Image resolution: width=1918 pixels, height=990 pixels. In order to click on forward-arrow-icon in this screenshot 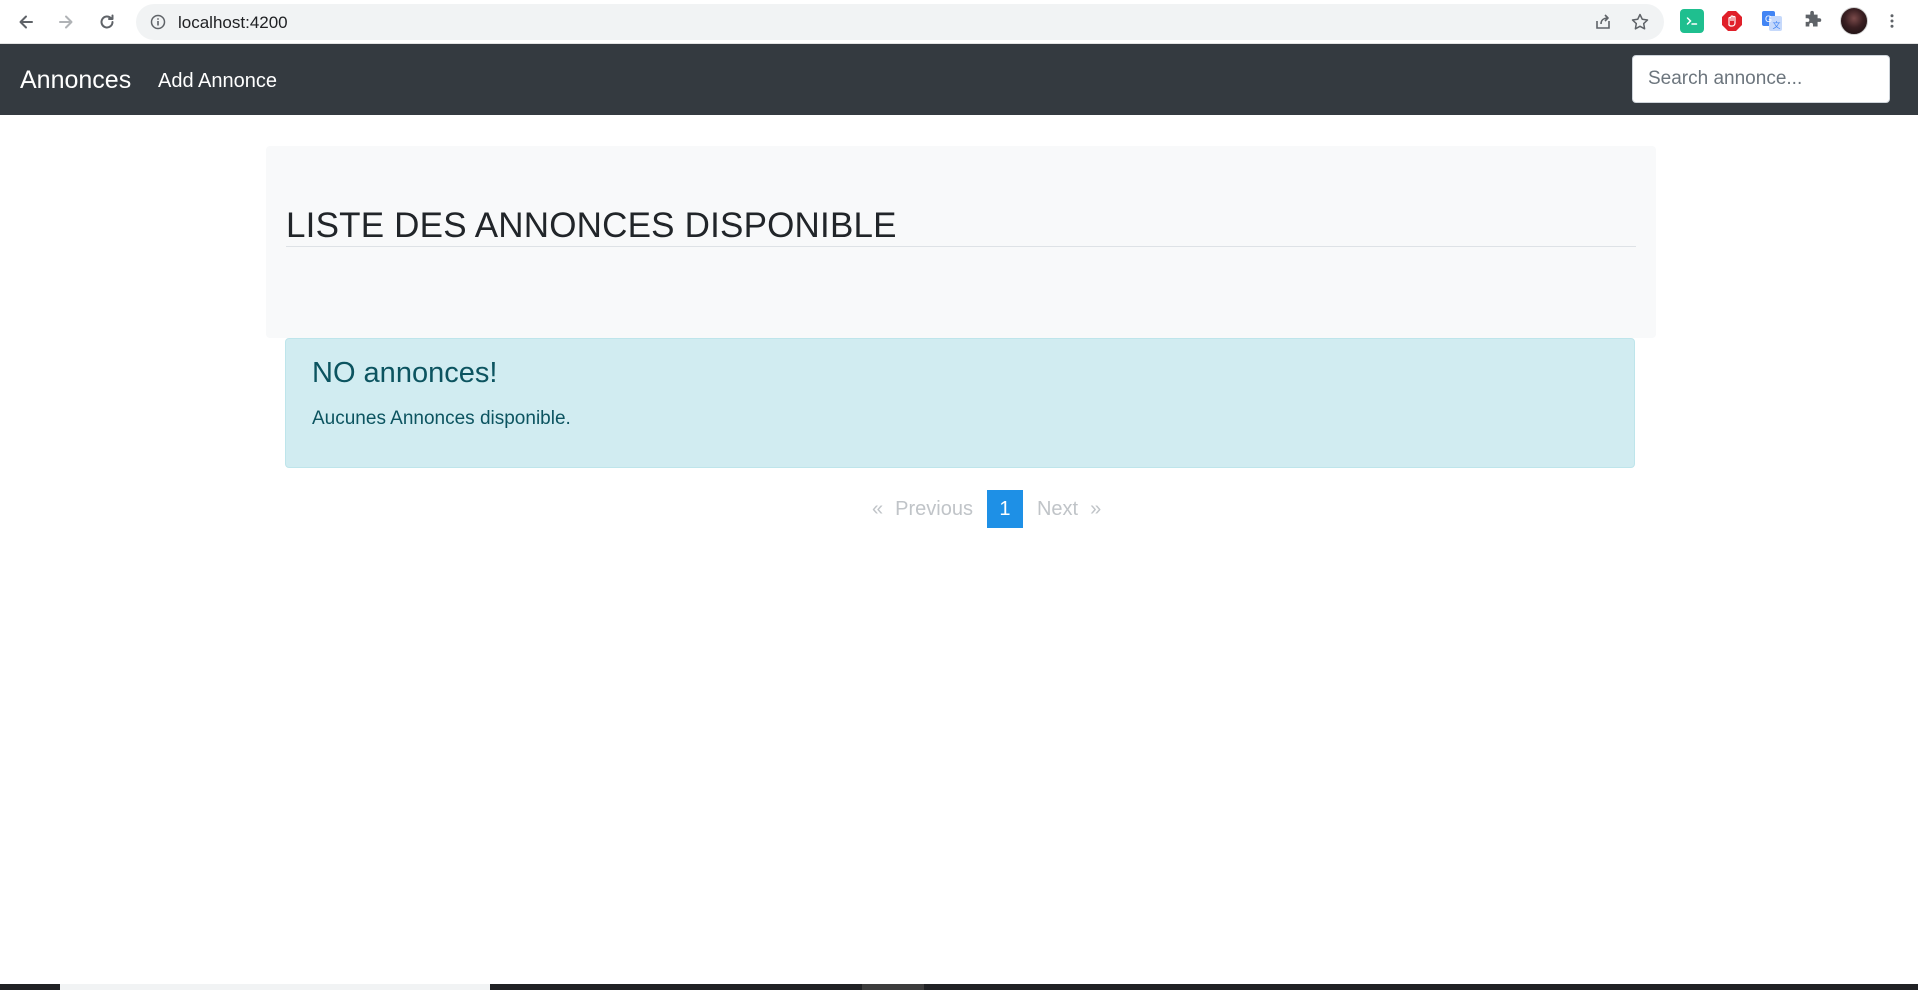, I will do `click(66, 22)`.